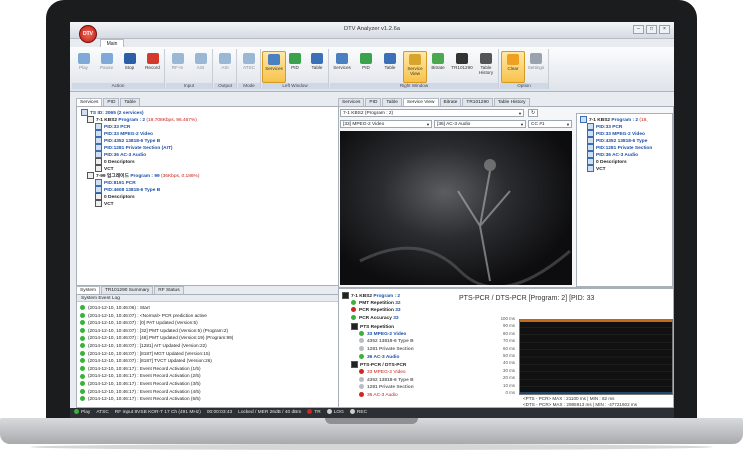 The height and width of the screenshot is (462, 743). Describe the element at coordinates (509, 385) in the screenshot. I see `y-tick-label: 10 ms` at that location.